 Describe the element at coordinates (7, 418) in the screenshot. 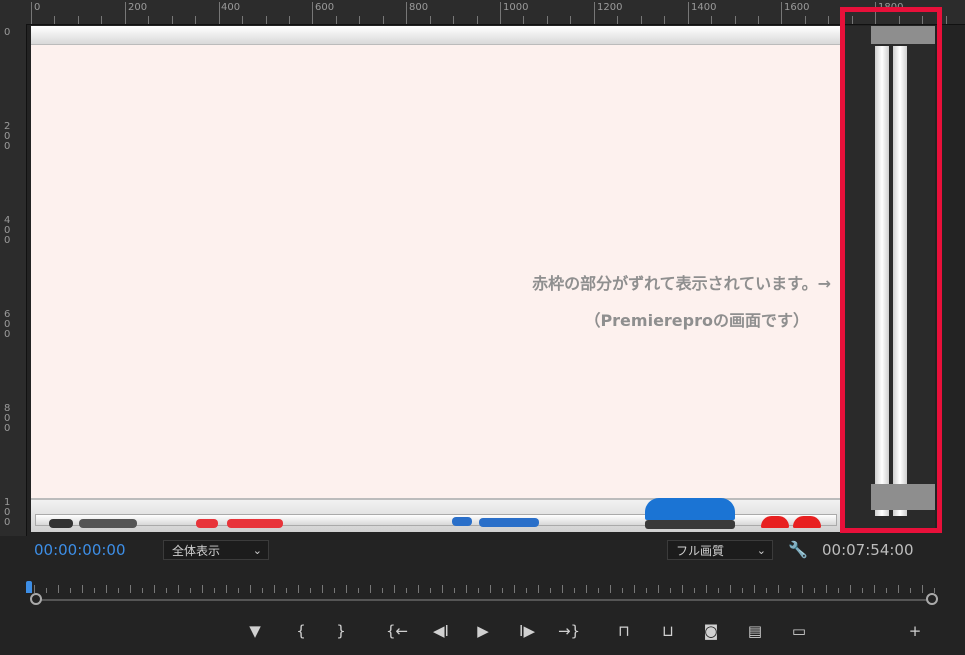

I see `ruler-label: 8 0 0` at that location.